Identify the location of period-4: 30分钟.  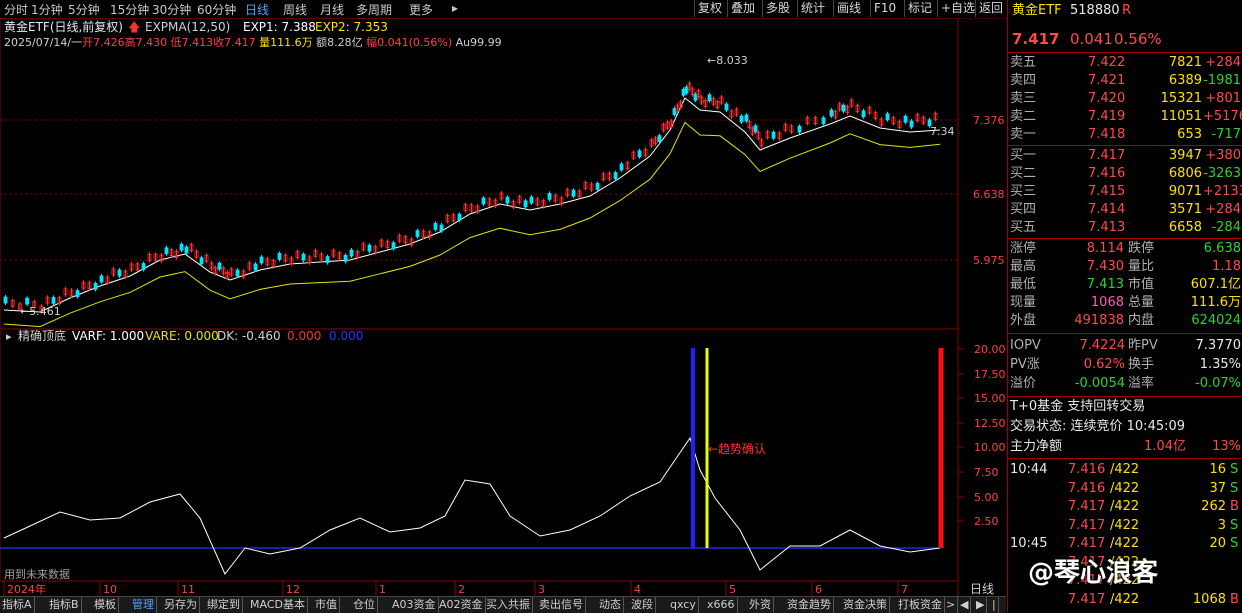
(171, 9).